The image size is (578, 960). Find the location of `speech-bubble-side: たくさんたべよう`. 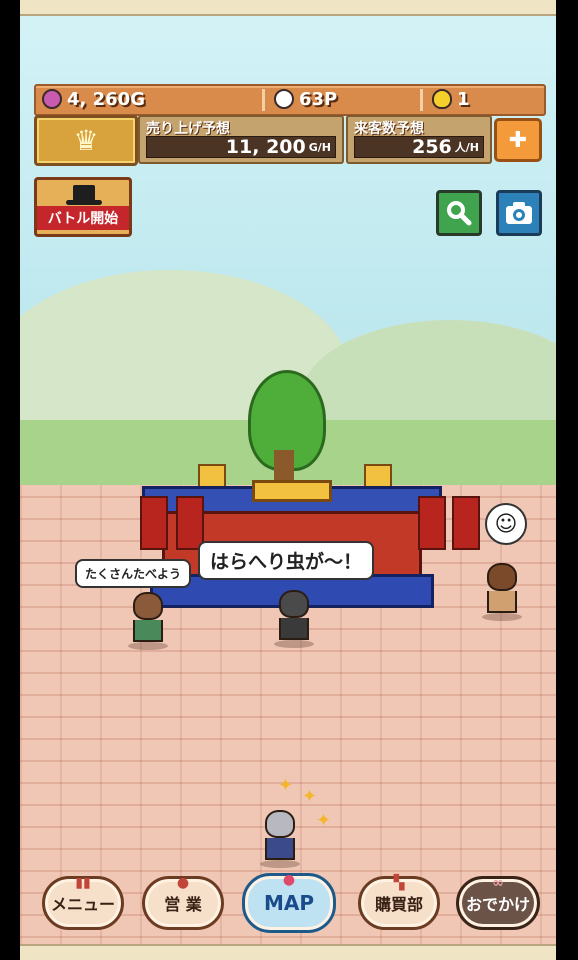

speech-bubble-side: たくさんたべよう is located at coordinates (133, 573).